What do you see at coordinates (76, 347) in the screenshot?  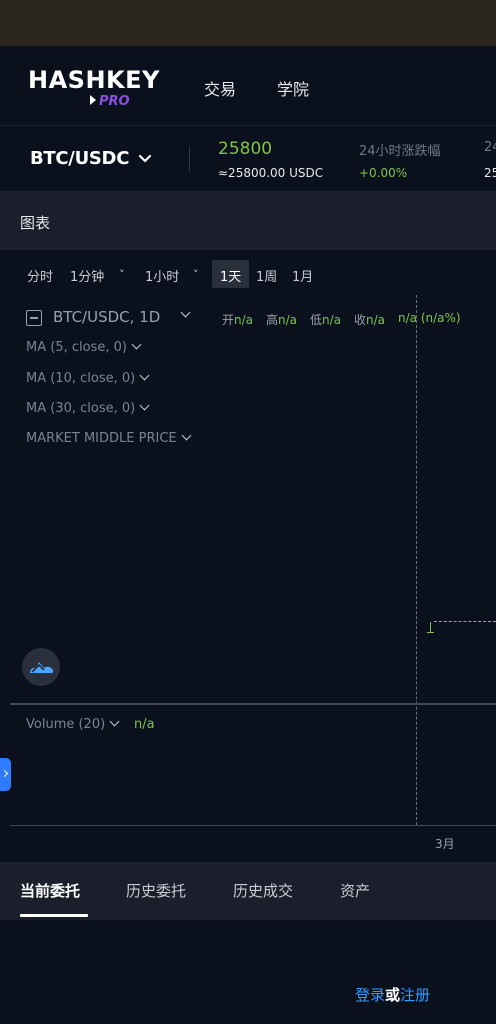 I see `indicator-ma5-label: MA (5, close, 0)` at bounding box center [76, 347].